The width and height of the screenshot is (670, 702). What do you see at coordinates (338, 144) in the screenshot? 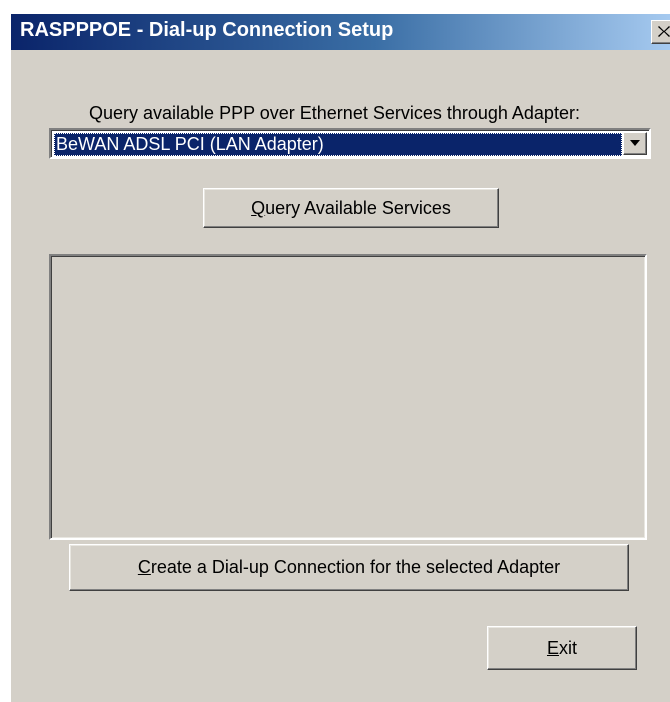
I see `adapter-selected-value: BeWAN ADSL PCI (LAN Adapter)` at bounding box center [338, 144].